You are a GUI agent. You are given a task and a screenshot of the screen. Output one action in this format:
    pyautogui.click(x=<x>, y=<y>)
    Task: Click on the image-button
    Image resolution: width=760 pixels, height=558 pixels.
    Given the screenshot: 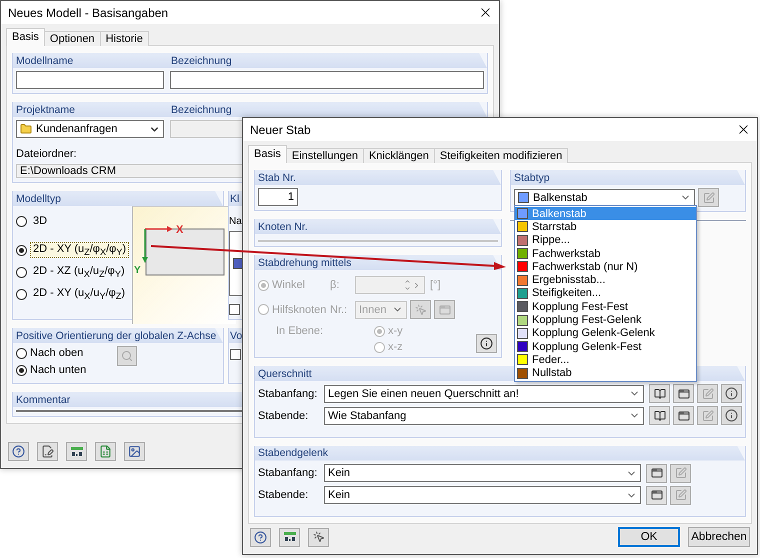 What is the action you would take?
    pyautogui.click(x=134, y=451)
    